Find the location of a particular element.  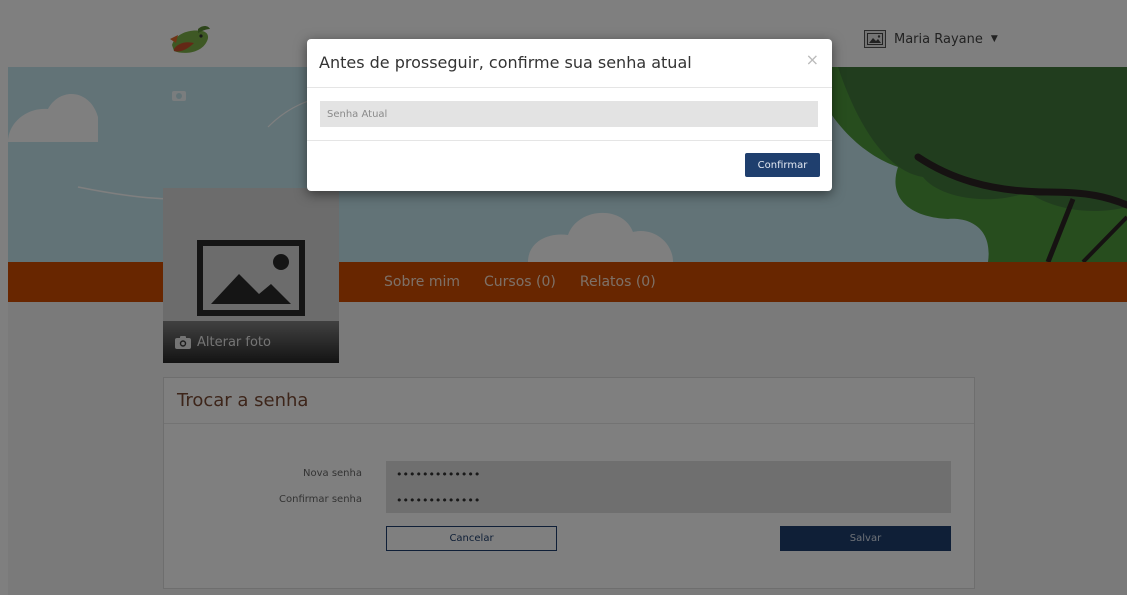

confirm-button: Confirmar is located at coordinates (782, 165).